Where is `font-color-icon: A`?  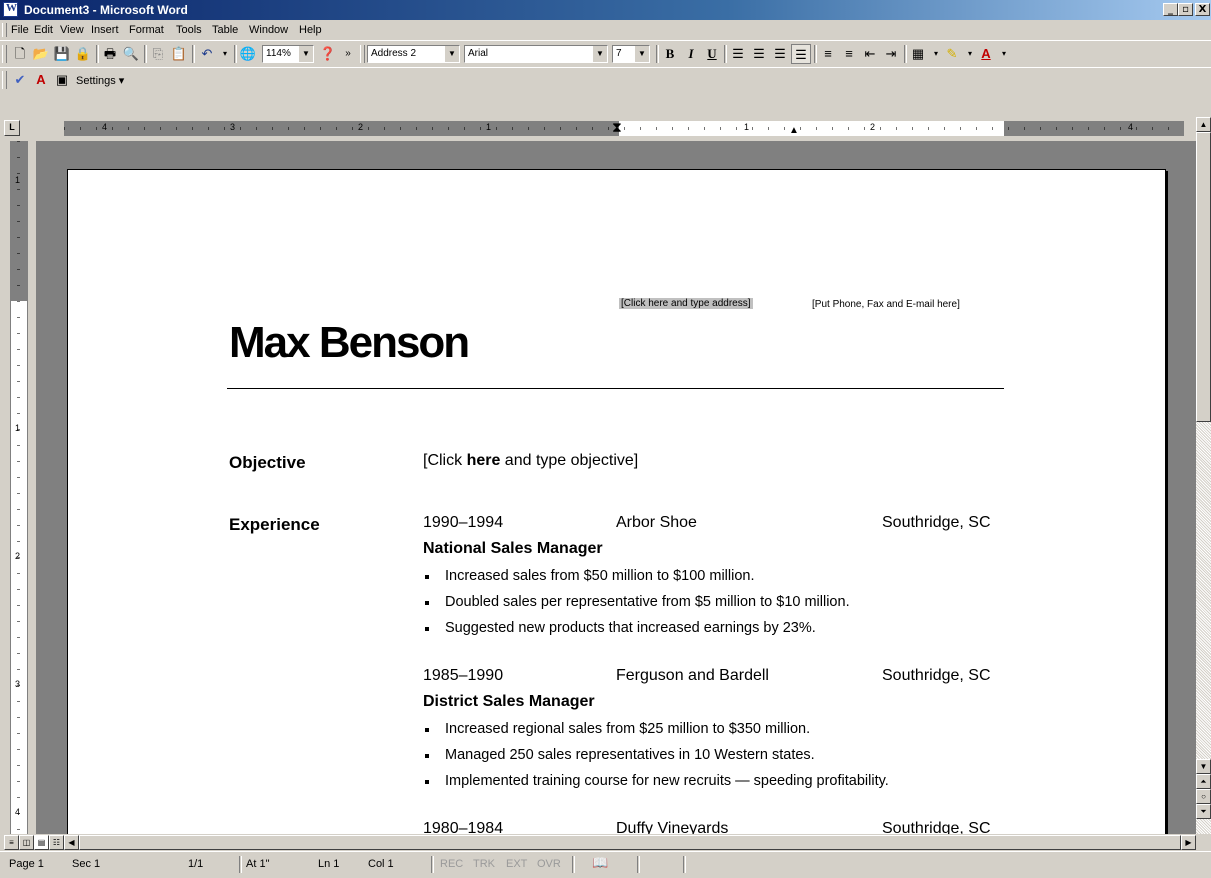 font-color-icon: A is located at coordinates (986, 54).